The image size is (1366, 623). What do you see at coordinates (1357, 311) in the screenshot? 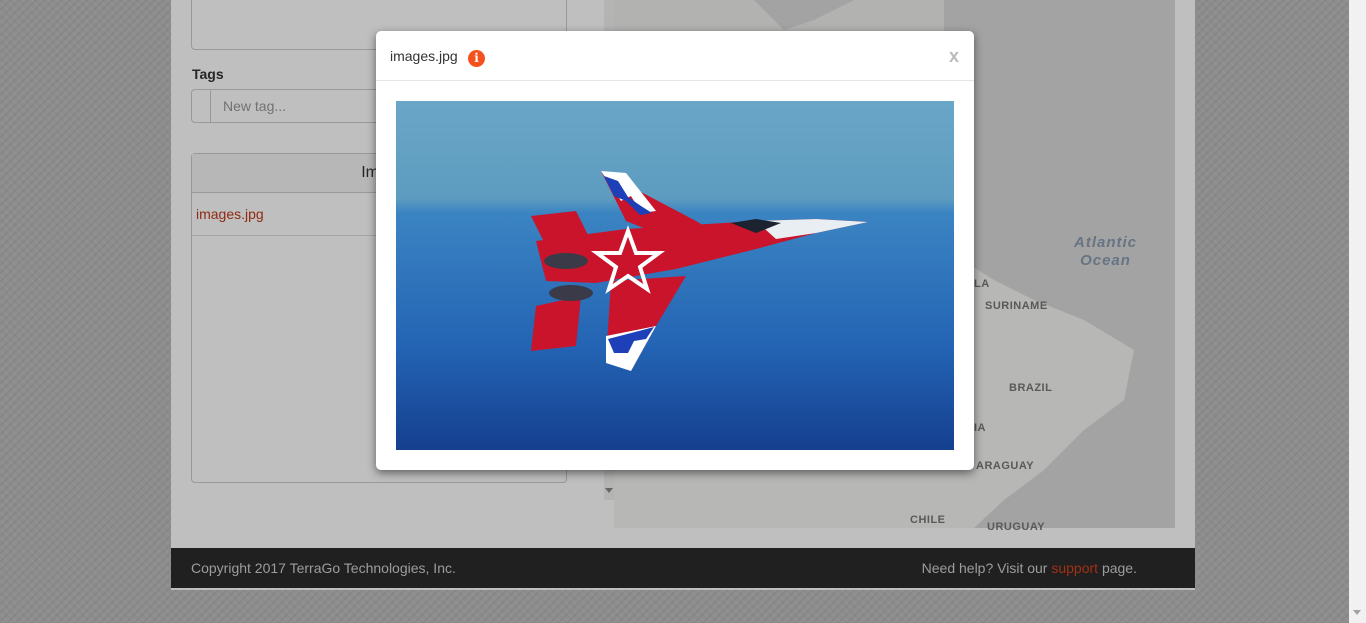
I see `page-scrollbar` at bounding box center [1357, 311].